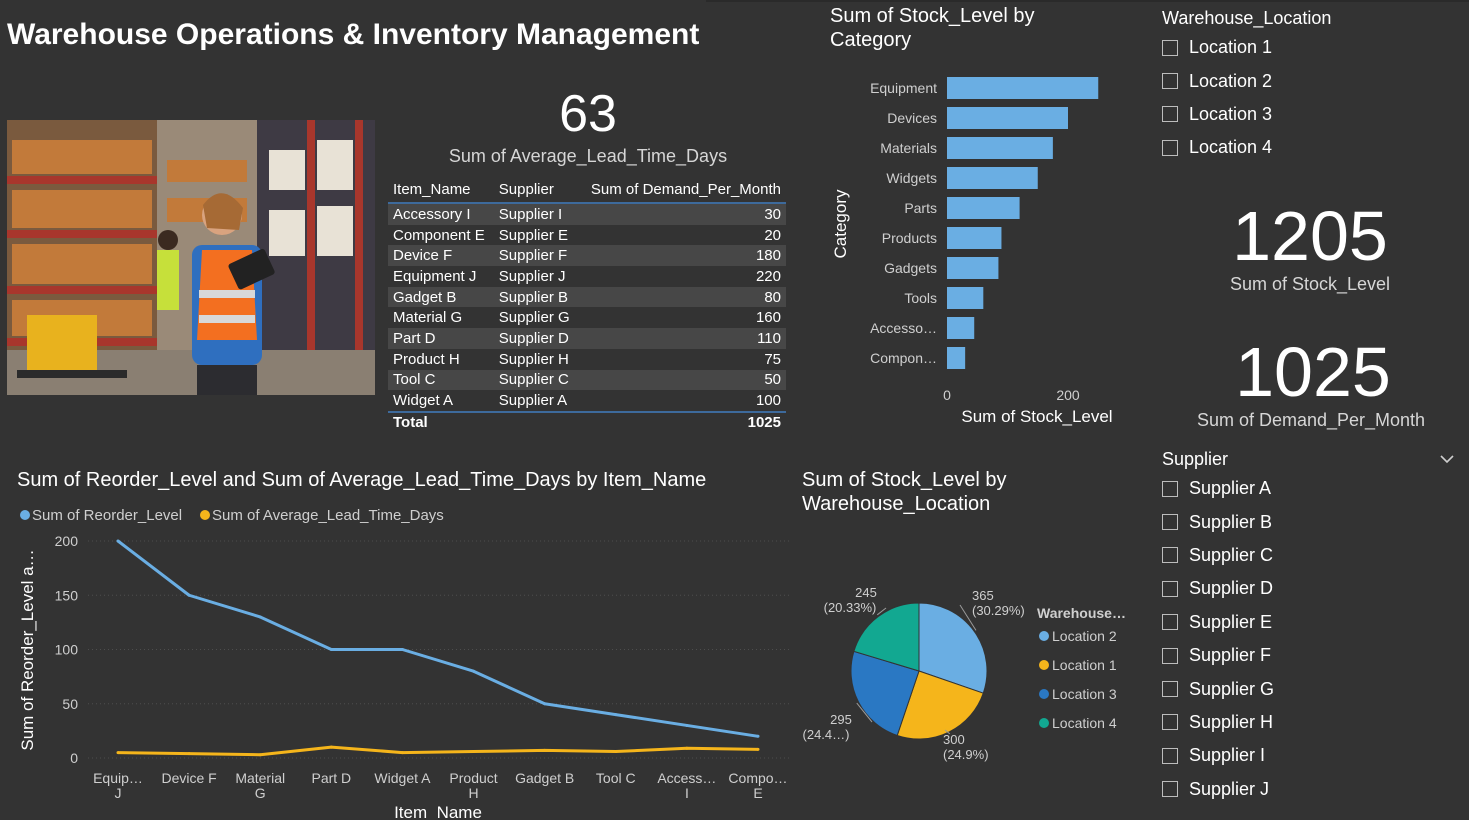 The height and width of the screenshot is (820, 1469). What do you see at coordinates (1312, 521) in the screenshot?
I see `slicer-item-supplier-b: Supplier B` at bounding box center [1312, 521].